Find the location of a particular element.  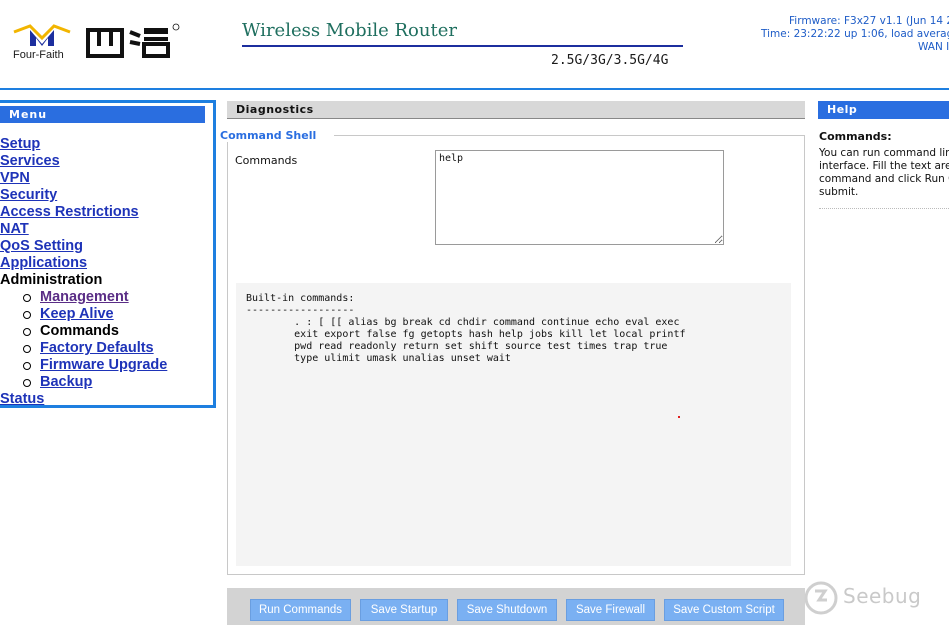

menu-item-nat: NAT is located at coordinates (83, 229).